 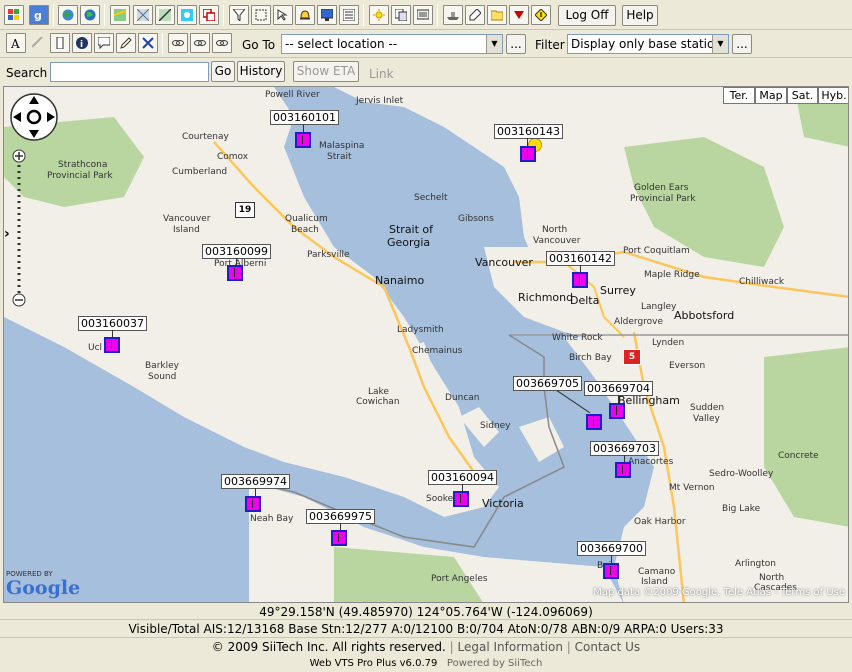 What do you see at coordinates (148, 43) in the screenshot?
I see `delete-icon` at bounding box center [148, 43].